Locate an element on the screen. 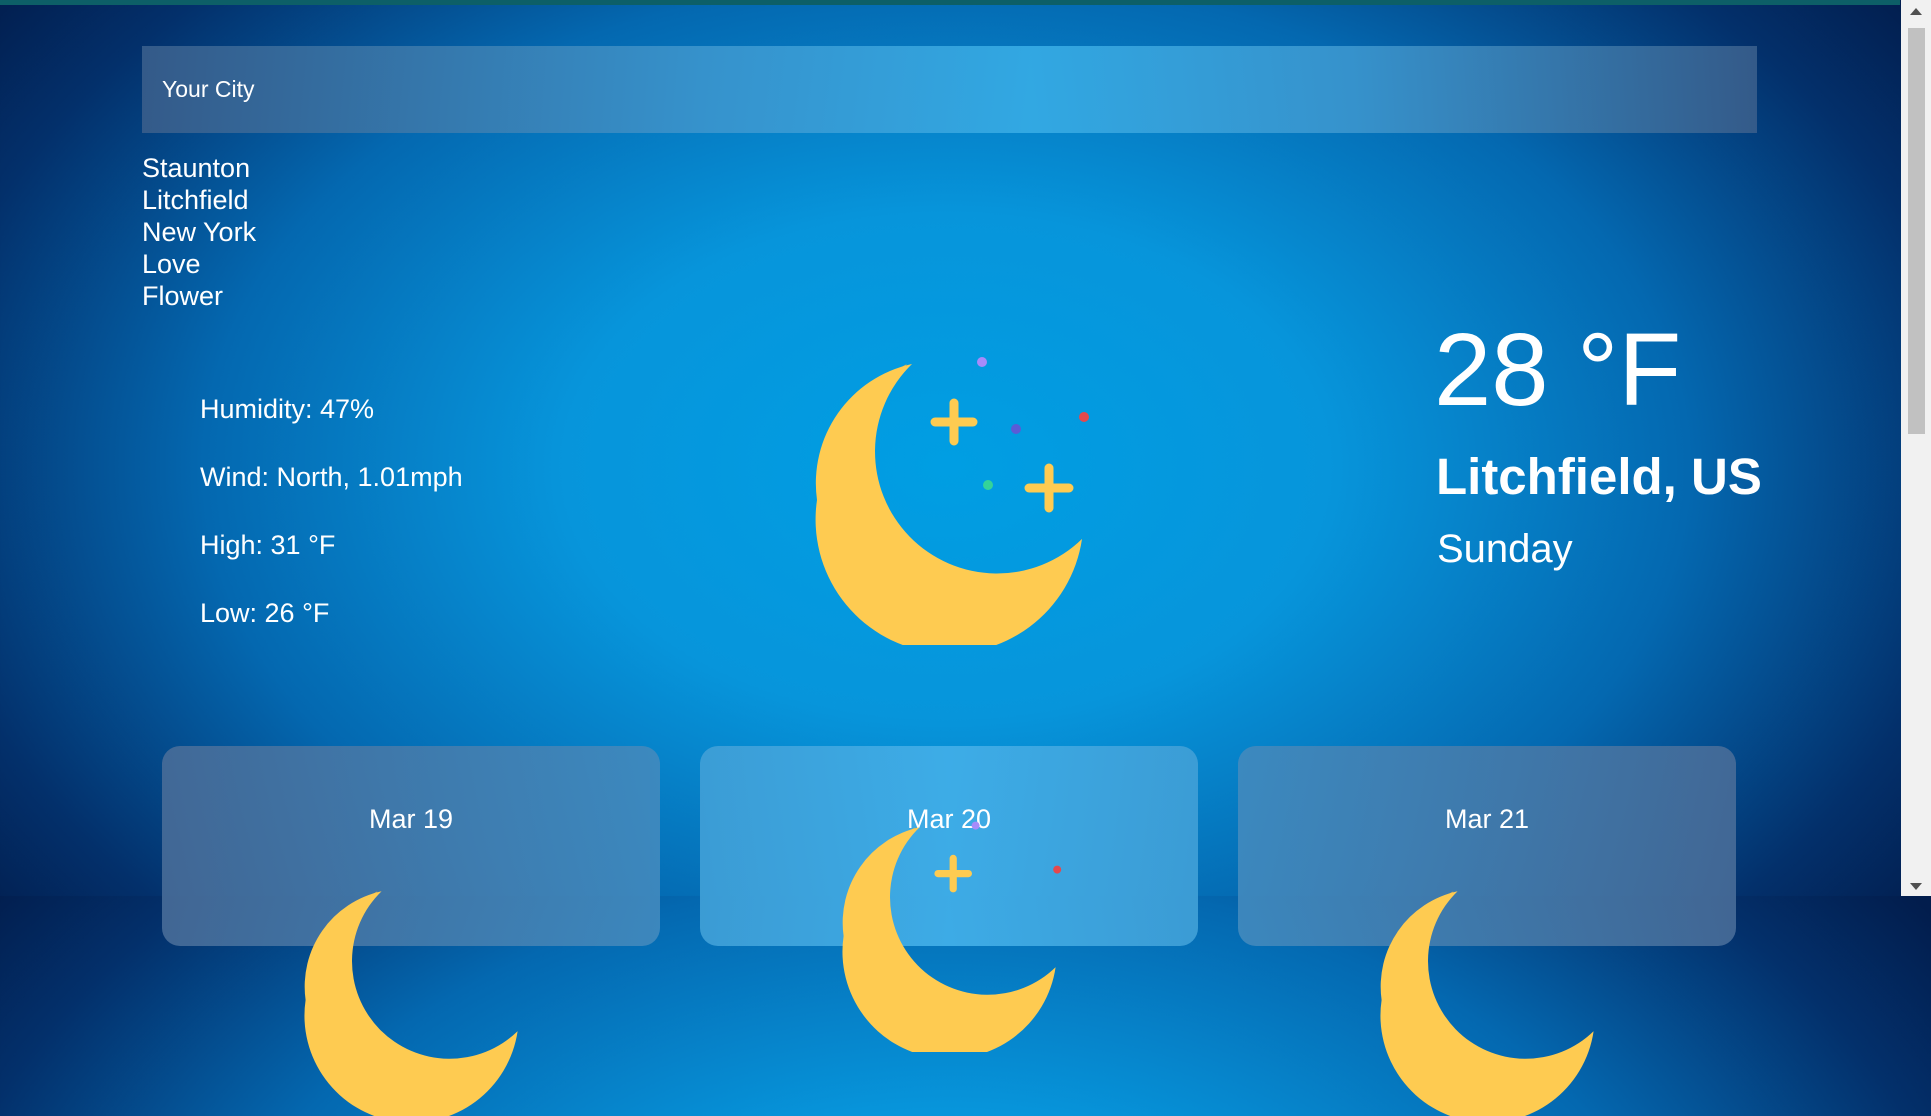 The height and width of the screenshot is (1116, 1931). wind-text: Wind: North, 1.01mph is located at coordinates (331, 477).